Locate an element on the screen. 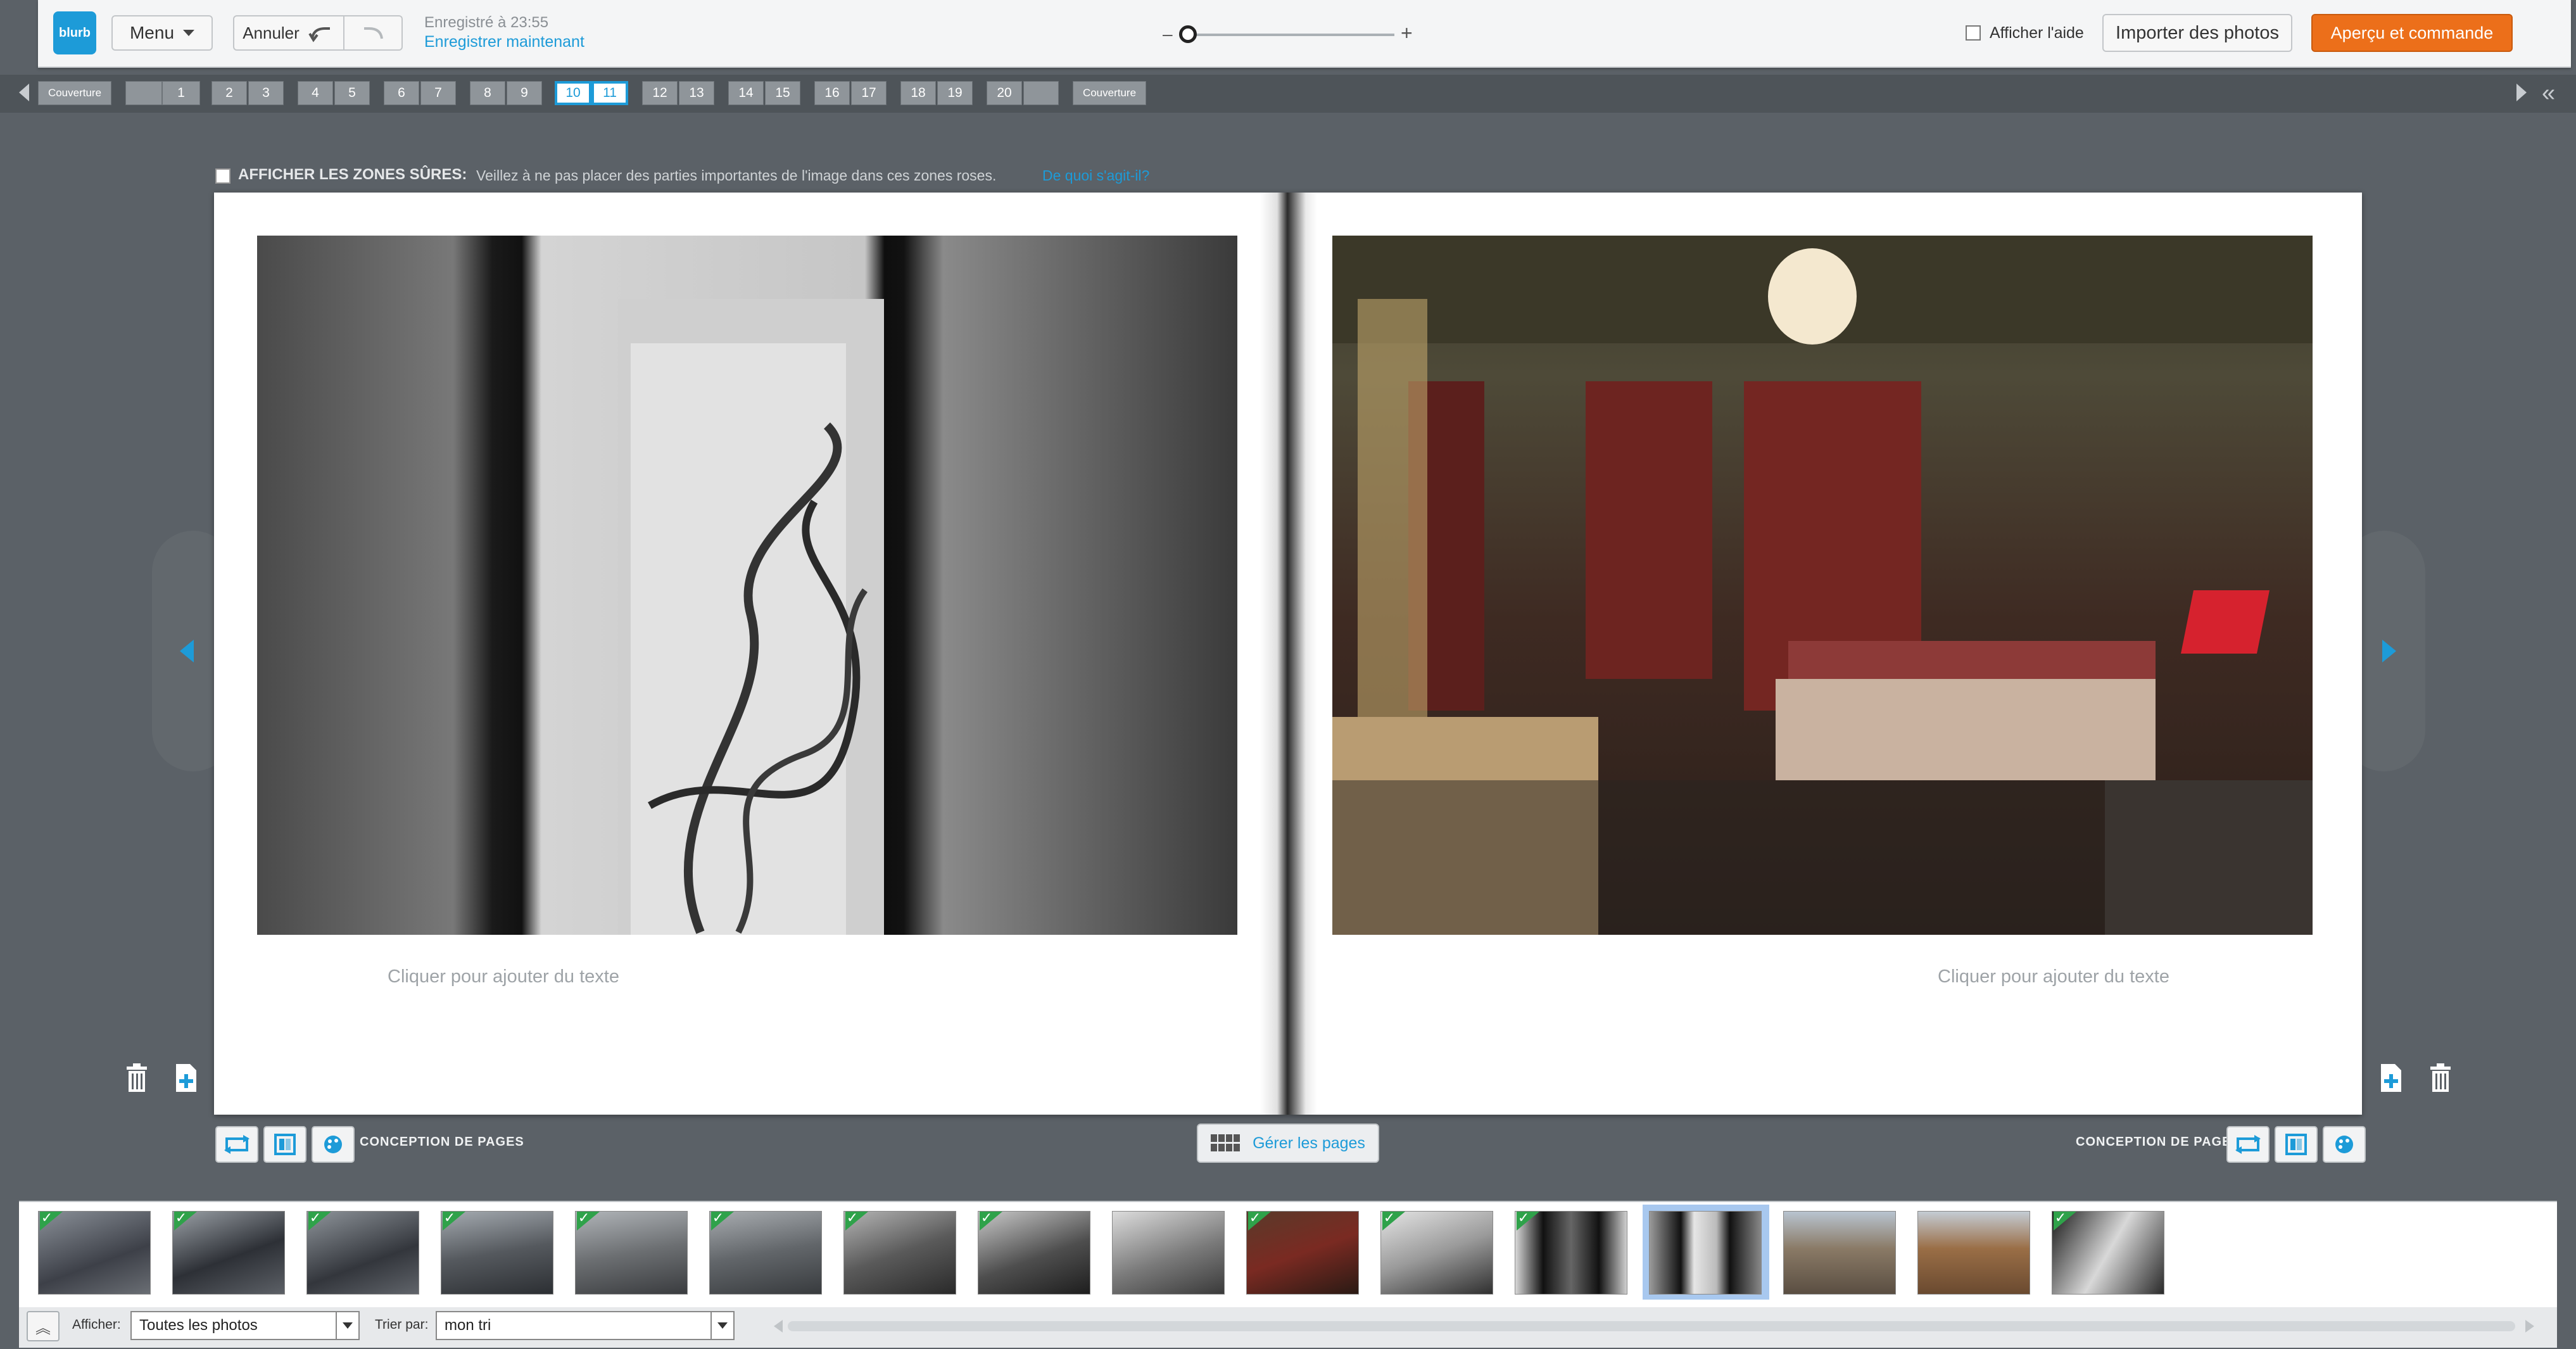 This screenshot has height=1349, width=2576. double-chevron-up-icon: ︽ is located at coordinates (43, 1328).